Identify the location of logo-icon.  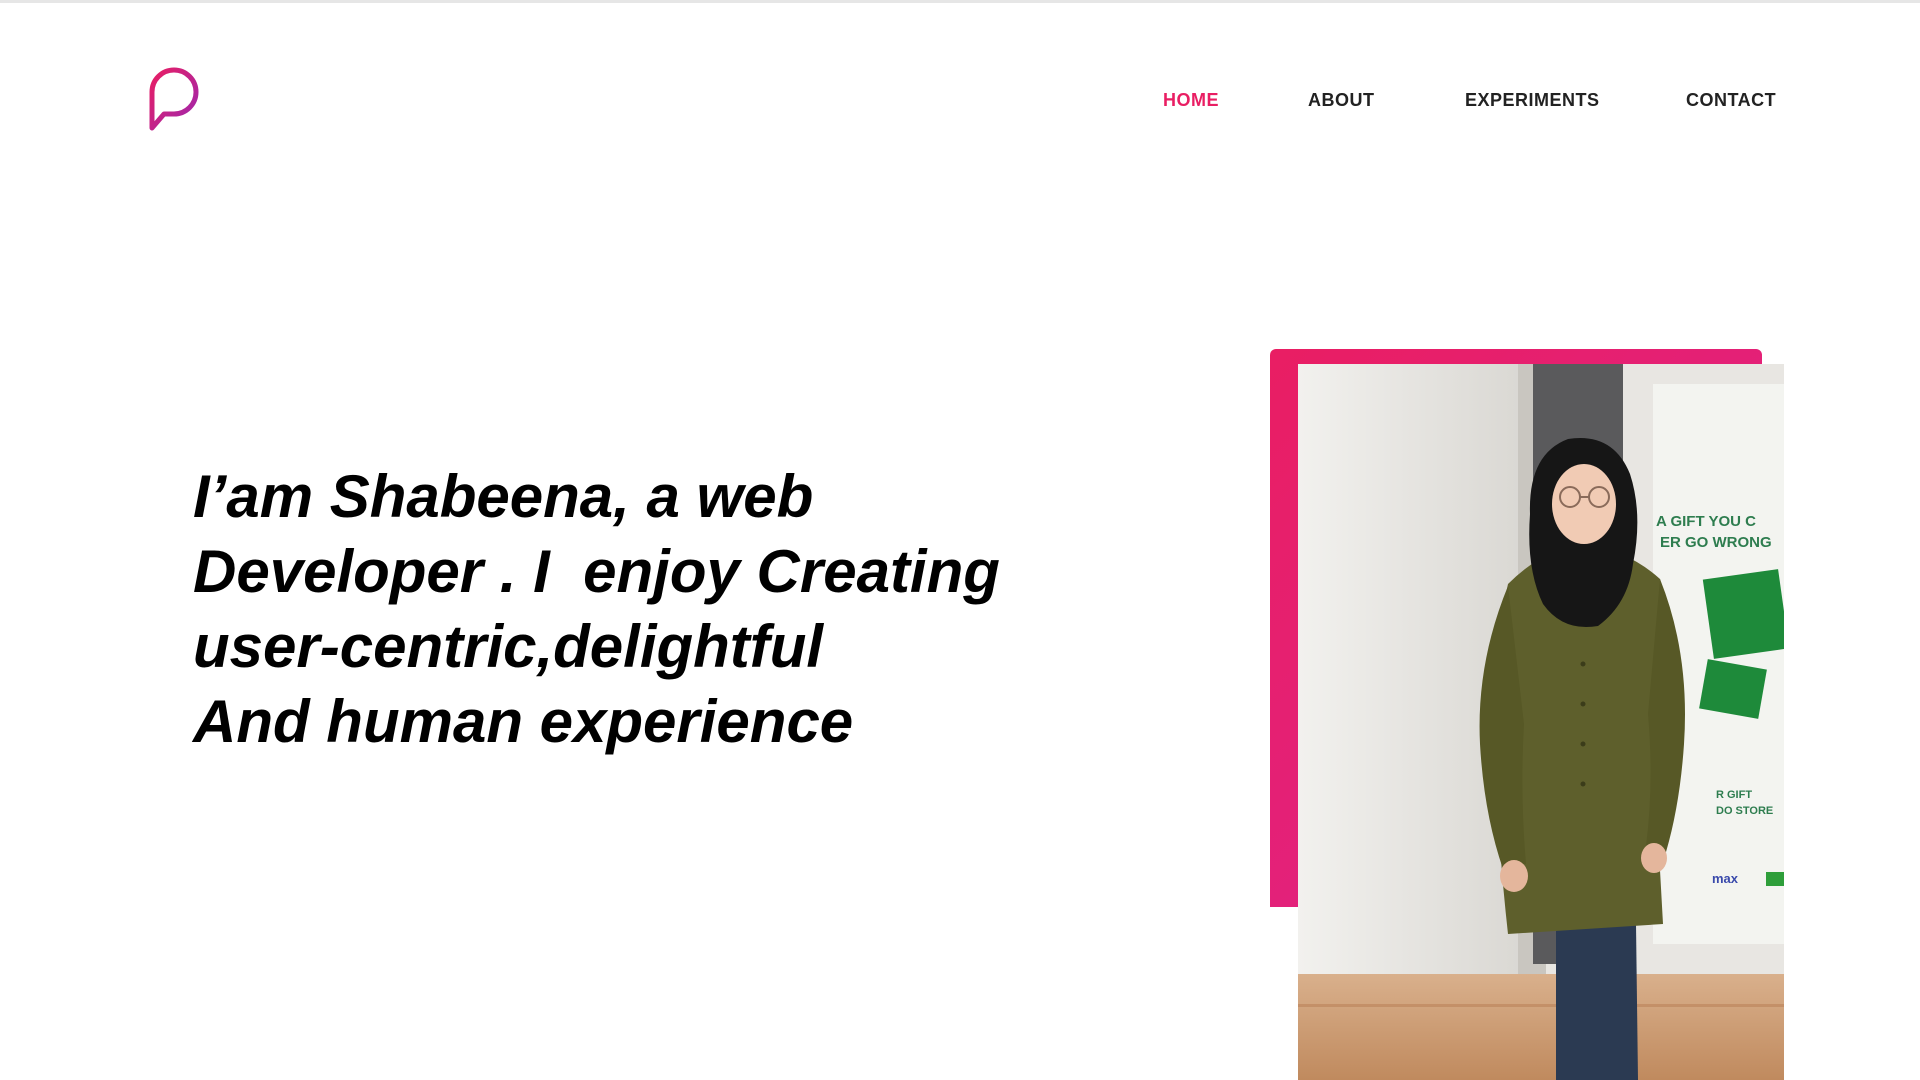
(174, 98).